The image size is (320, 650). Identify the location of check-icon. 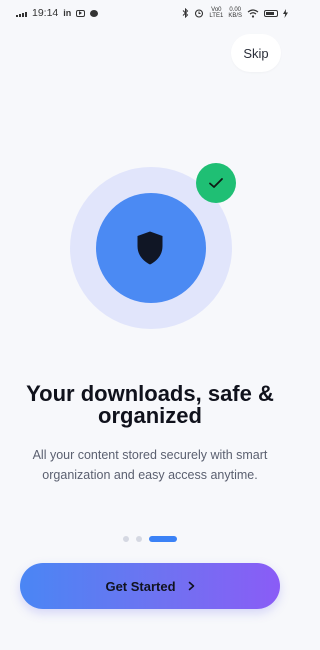
(216, 183).